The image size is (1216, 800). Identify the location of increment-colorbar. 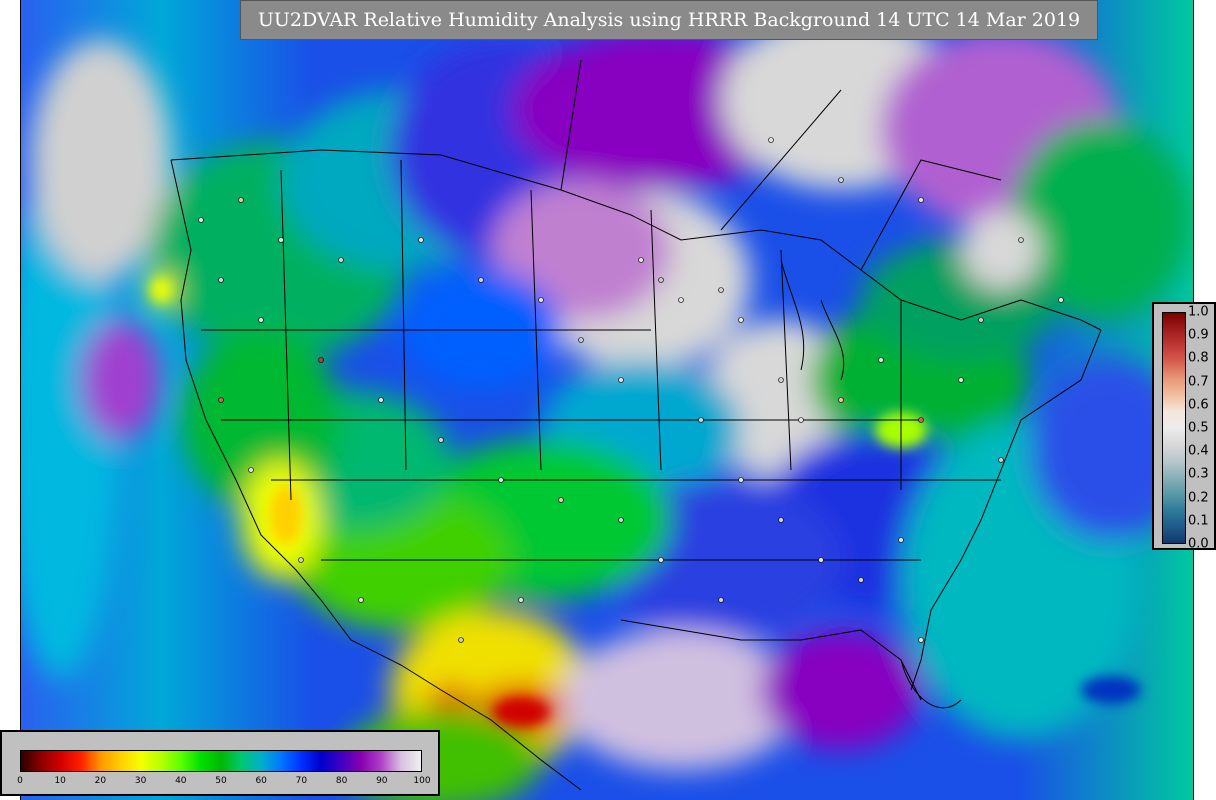
(1174, 428).